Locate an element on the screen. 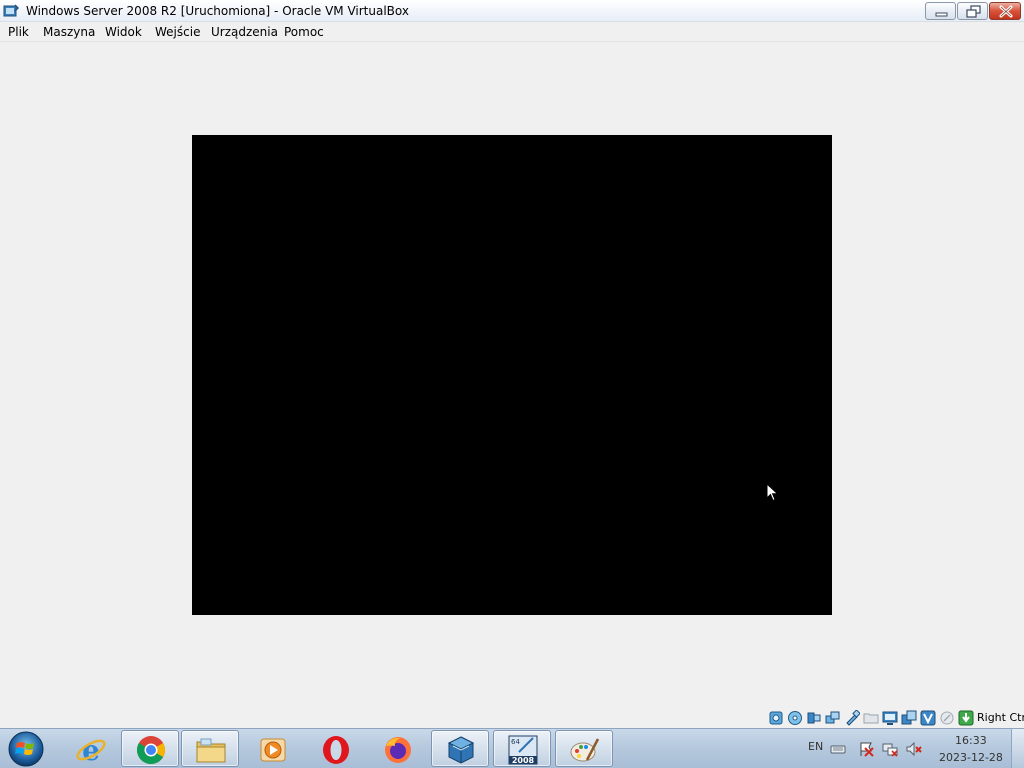  minimize-icon is located at coordinates (941, 14).